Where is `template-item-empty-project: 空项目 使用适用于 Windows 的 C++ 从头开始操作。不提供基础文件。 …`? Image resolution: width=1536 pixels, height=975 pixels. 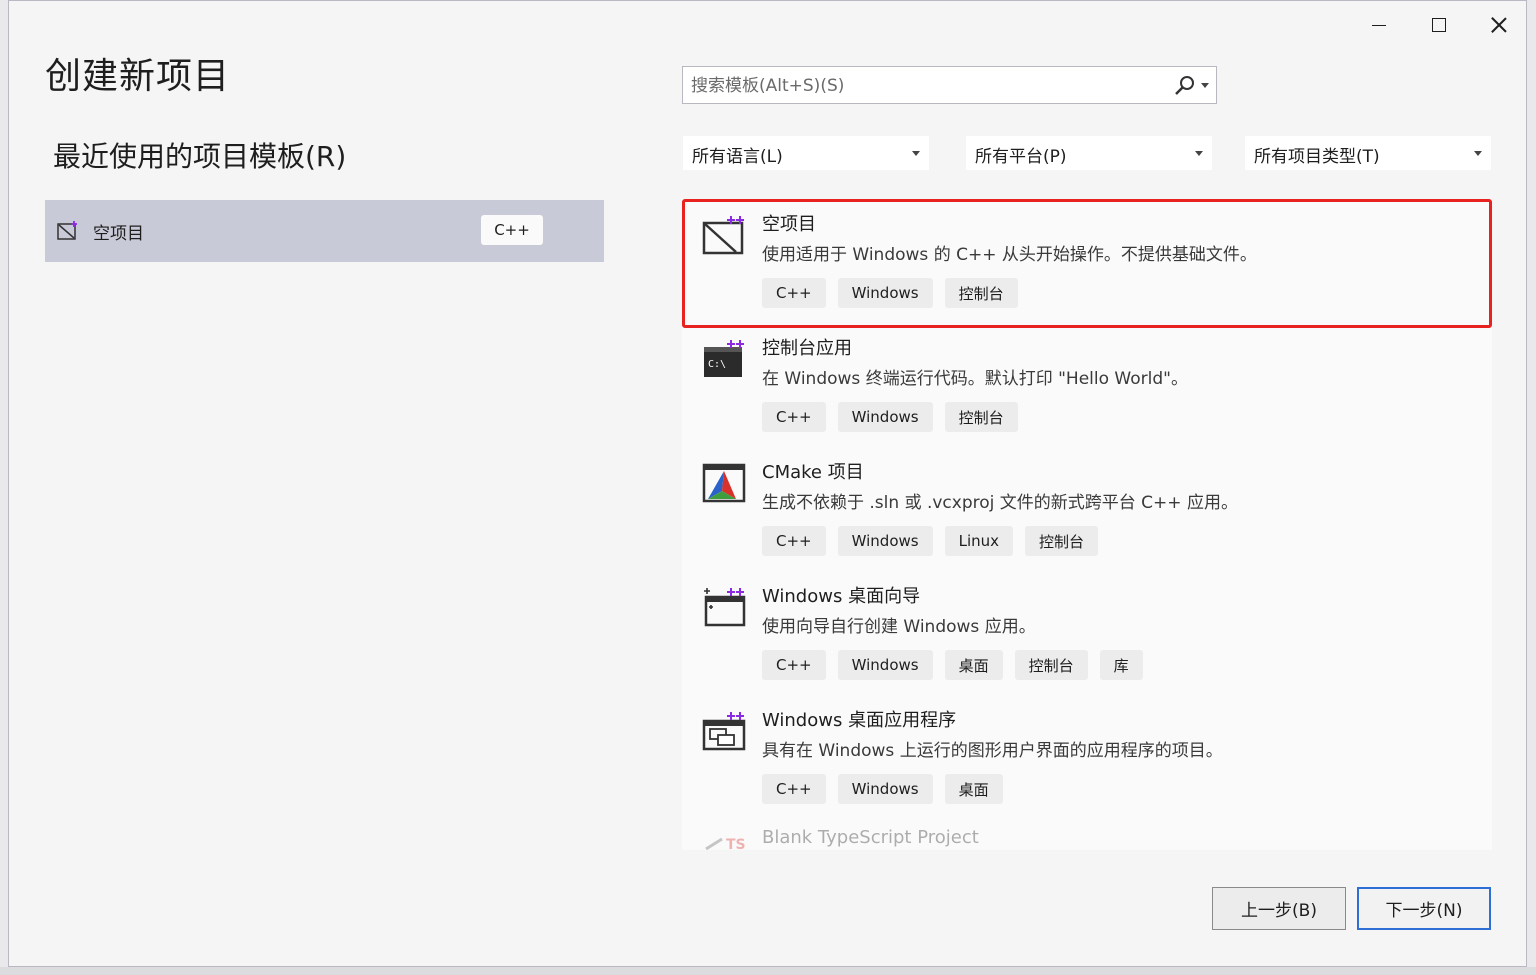 template-item-empty-project: 空项目 使用适用于 Windows 的 C++ 从头开始操作。不提供基础文件。 … is located at coordinates (1087, 261).